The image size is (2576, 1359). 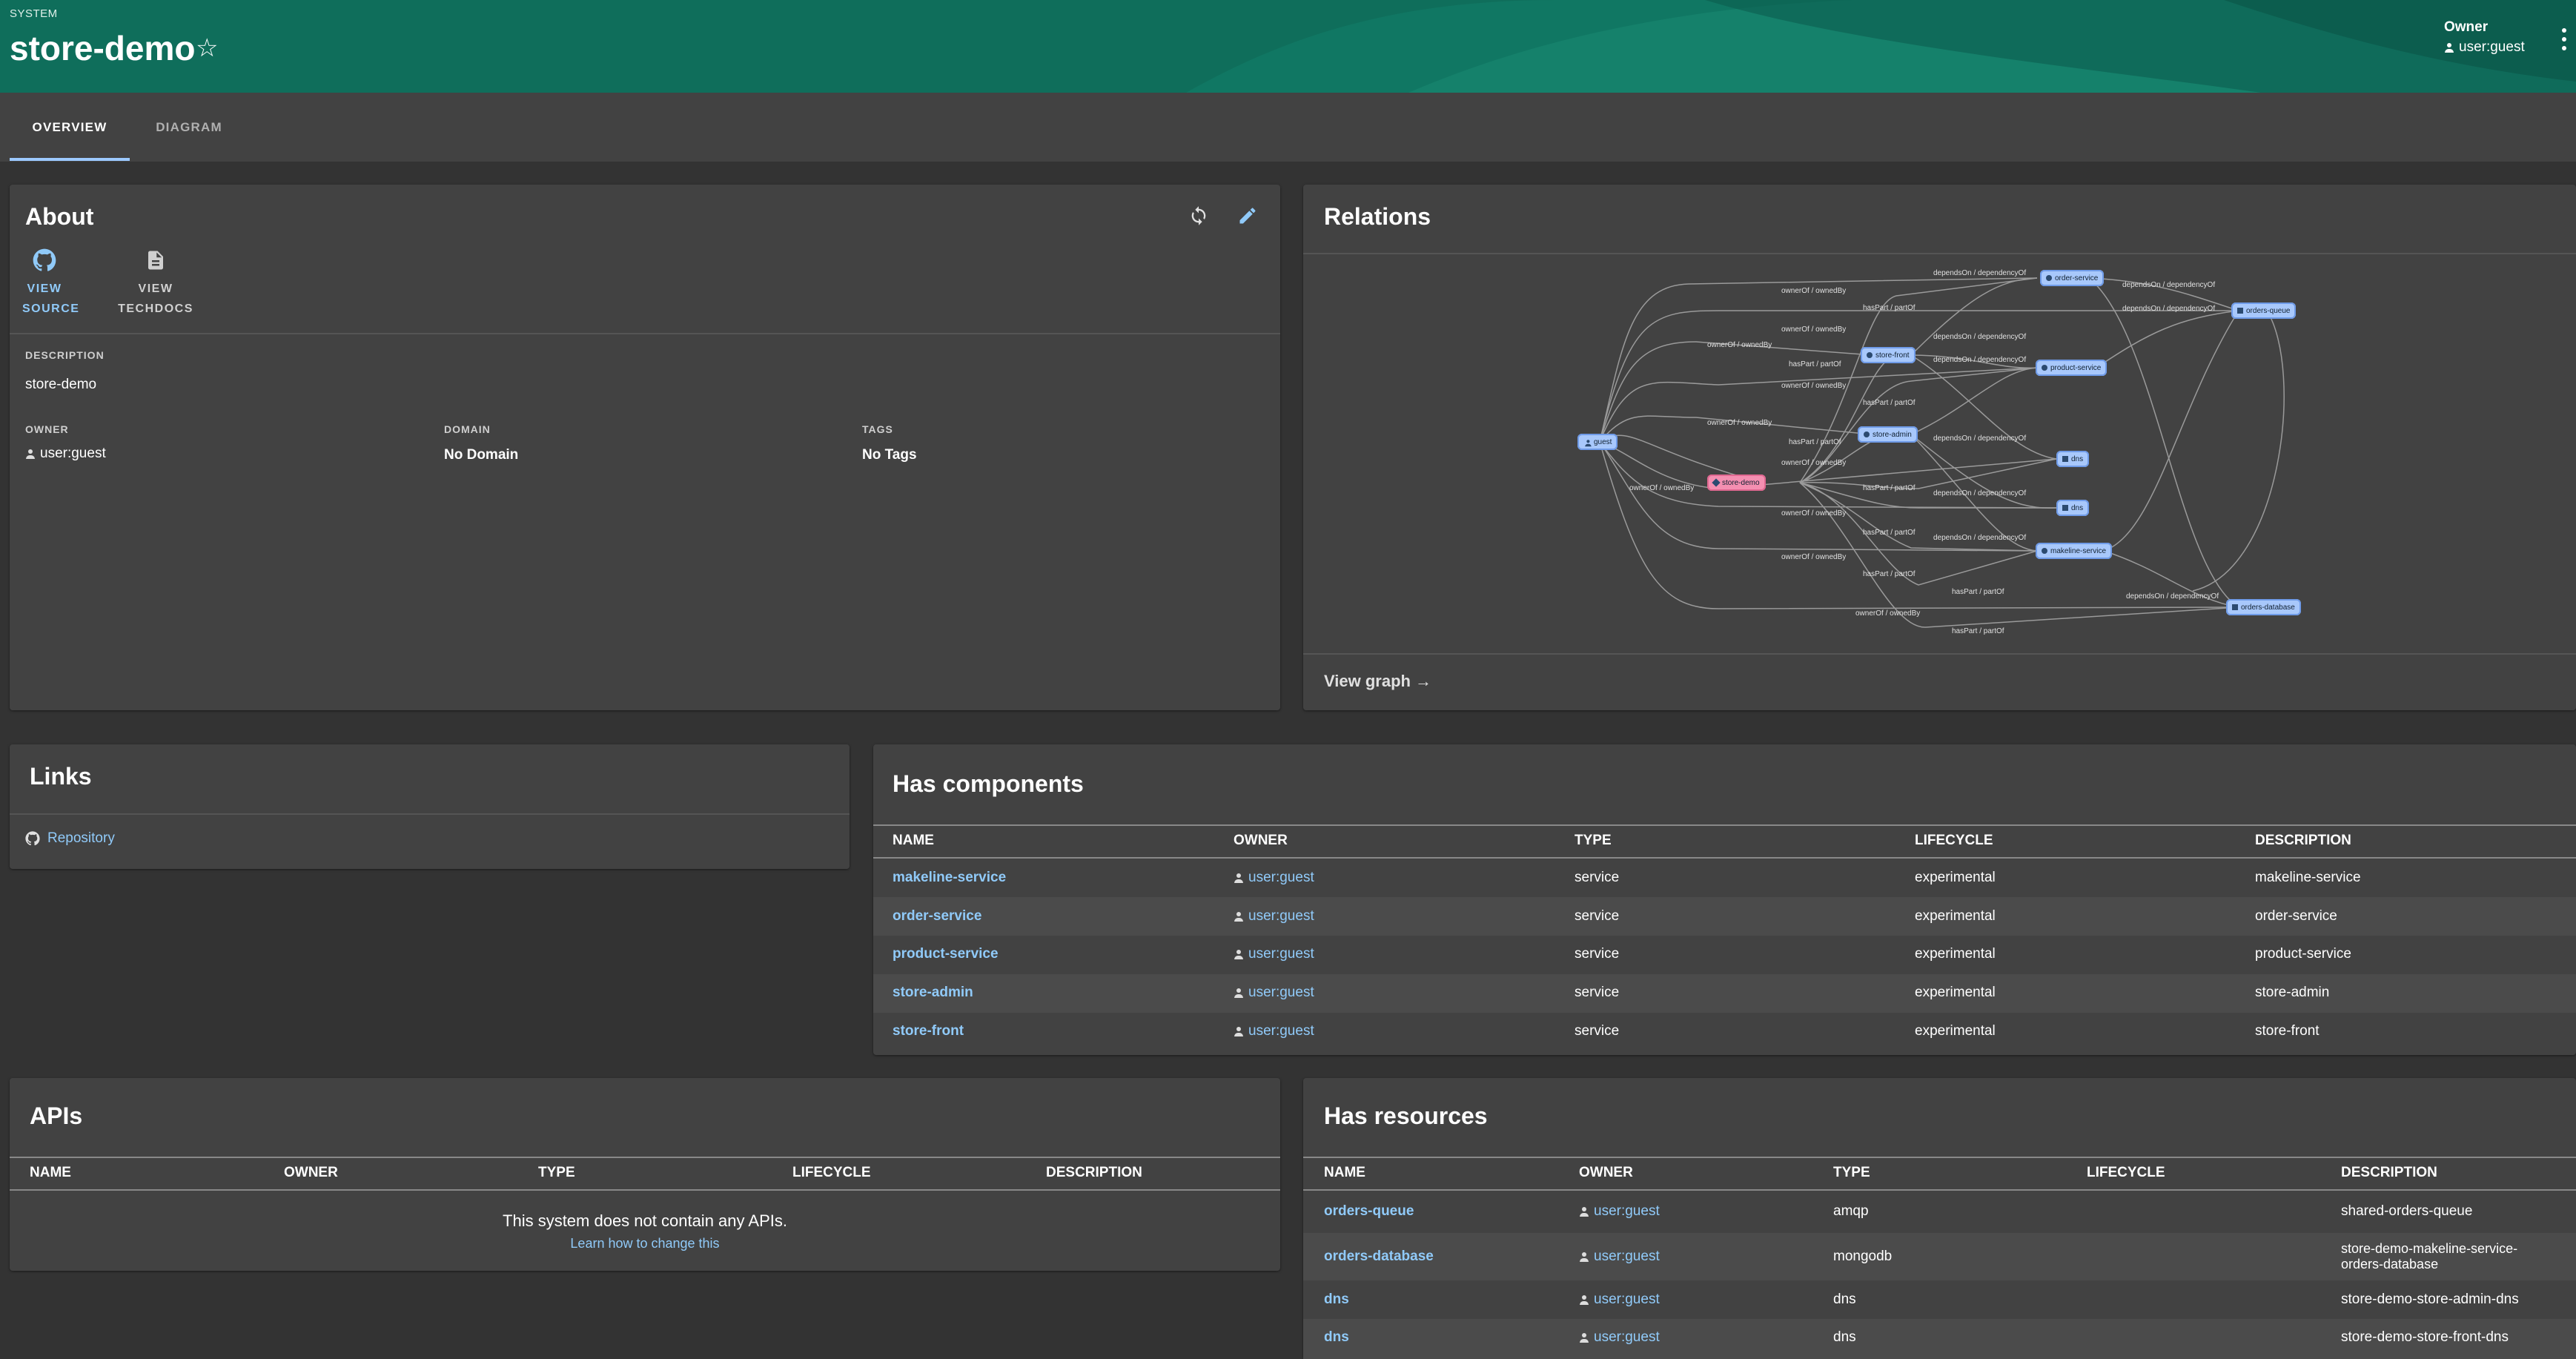 I want to click on resource-description: shared-orders-queue, so click(x=2407, y=1211).